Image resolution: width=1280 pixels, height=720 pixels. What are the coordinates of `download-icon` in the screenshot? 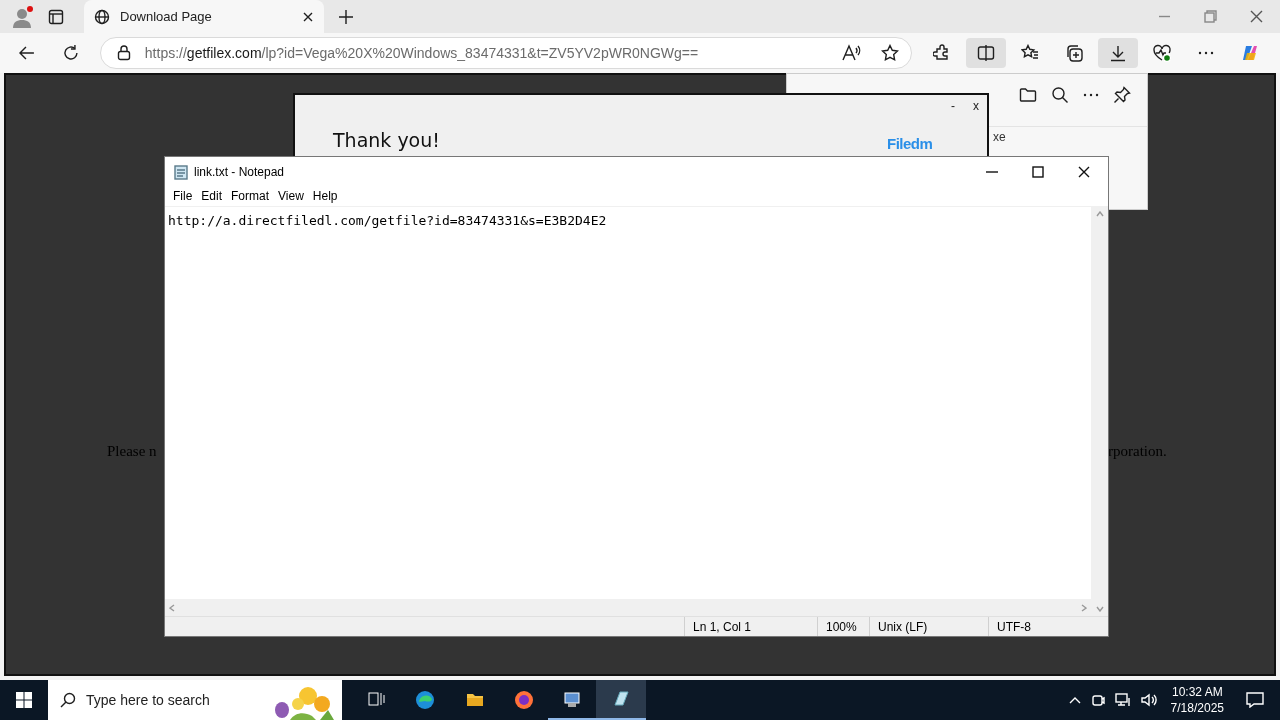 It's located at (1118, 53).